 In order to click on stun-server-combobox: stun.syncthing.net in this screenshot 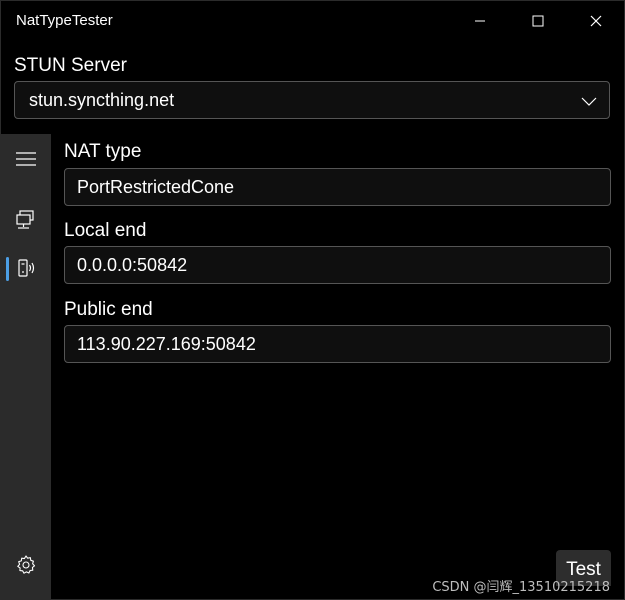, I will do `click(312, 100)`.